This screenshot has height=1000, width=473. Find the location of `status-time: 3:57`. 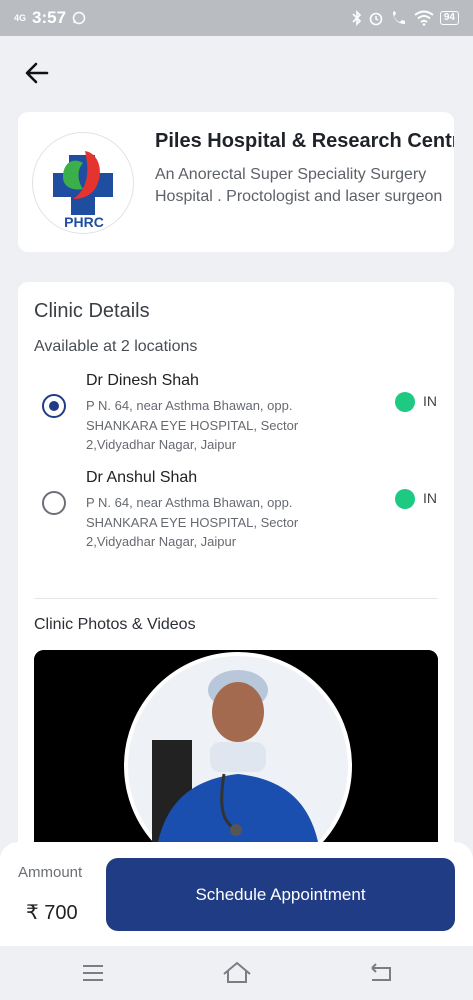

status-time: 3:57 is located at coordinates (49, 17).